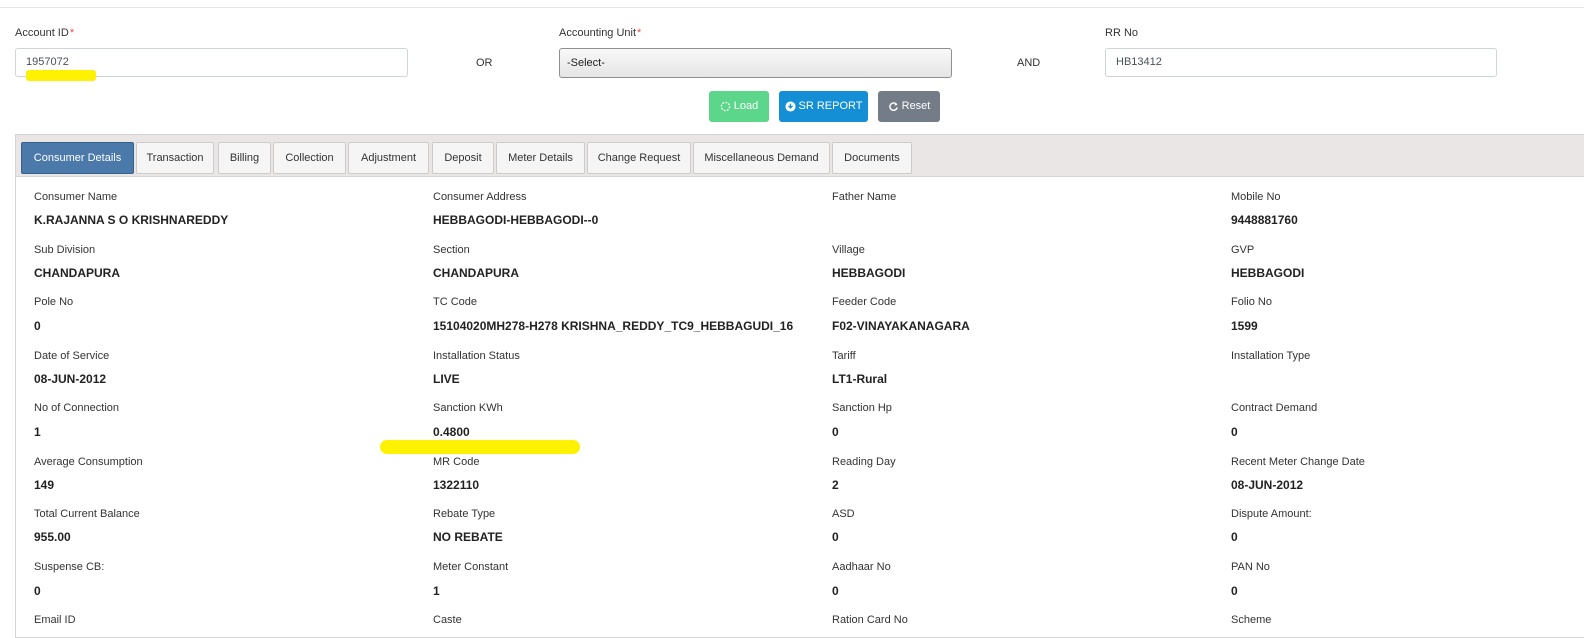 The image size is (1584, 638). I want to click on load-button: Load, so click(739, 106).